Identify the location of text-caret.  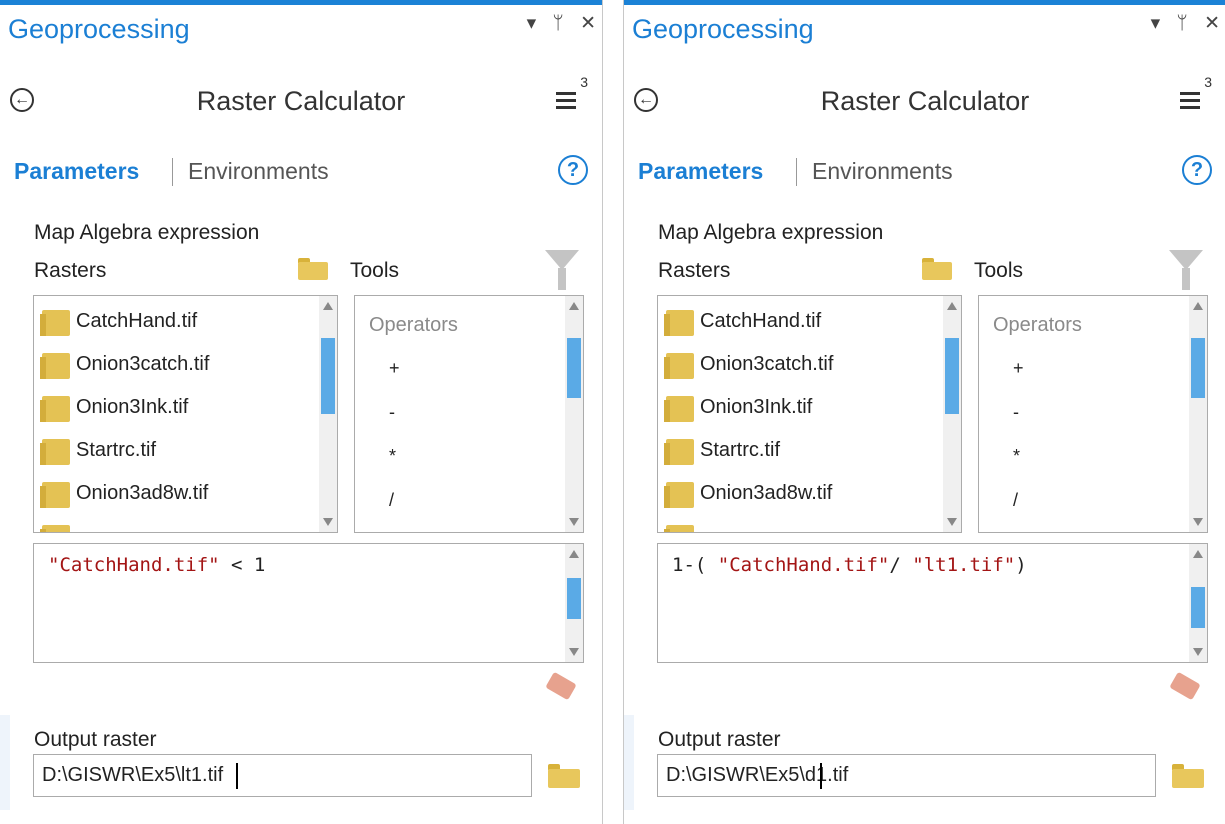
(237, 776).